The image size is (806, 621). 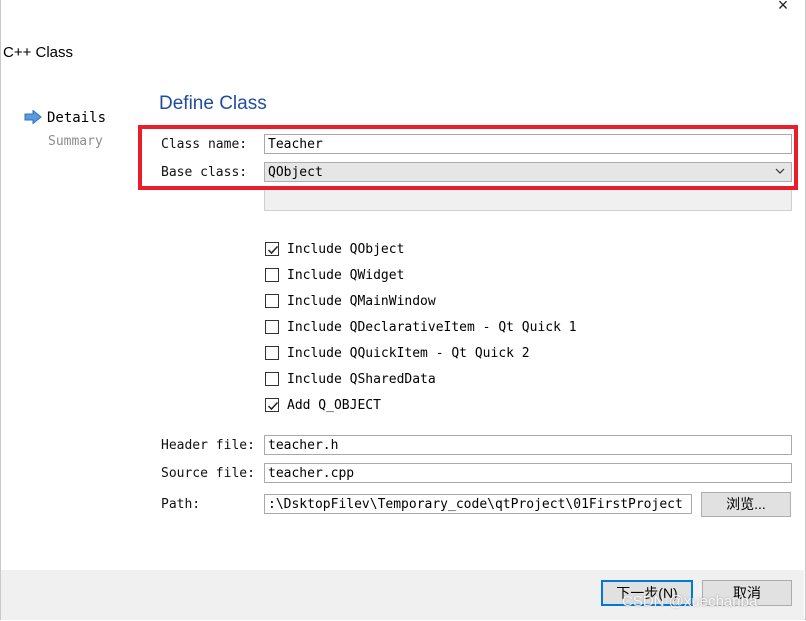 What do you see at coordinates (783, 7) in the screenshot?
I see `close-icon: ×` at bounding box center [783, 7].